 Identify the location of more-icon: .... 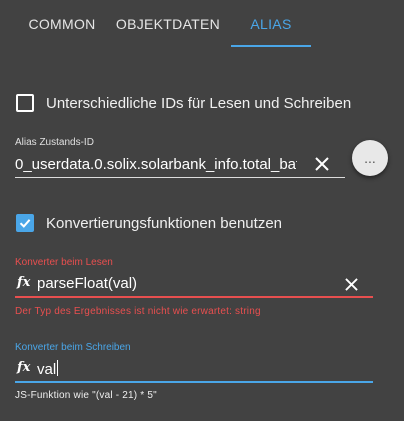
(370, 158).